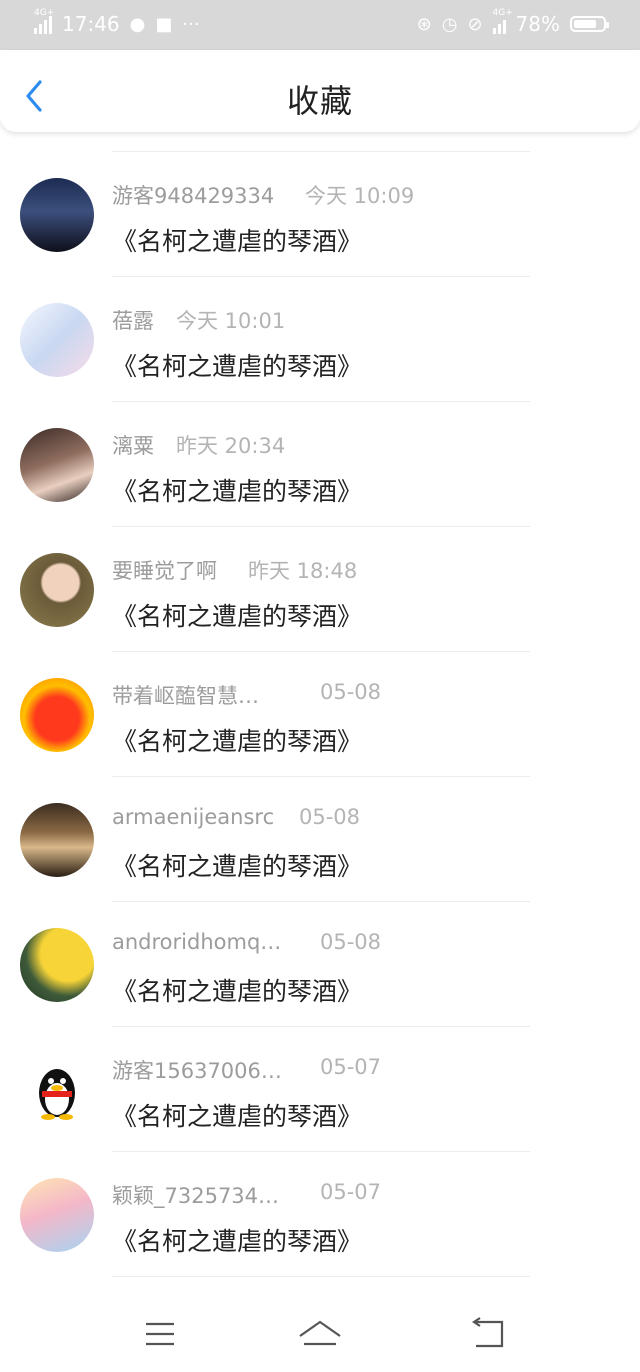 Image resolution: width=640 pixels, height=1372 pixels. Describe the element at coordinates (537, 24) in the screenshot. I see `battery-percent: 78%` at that location.